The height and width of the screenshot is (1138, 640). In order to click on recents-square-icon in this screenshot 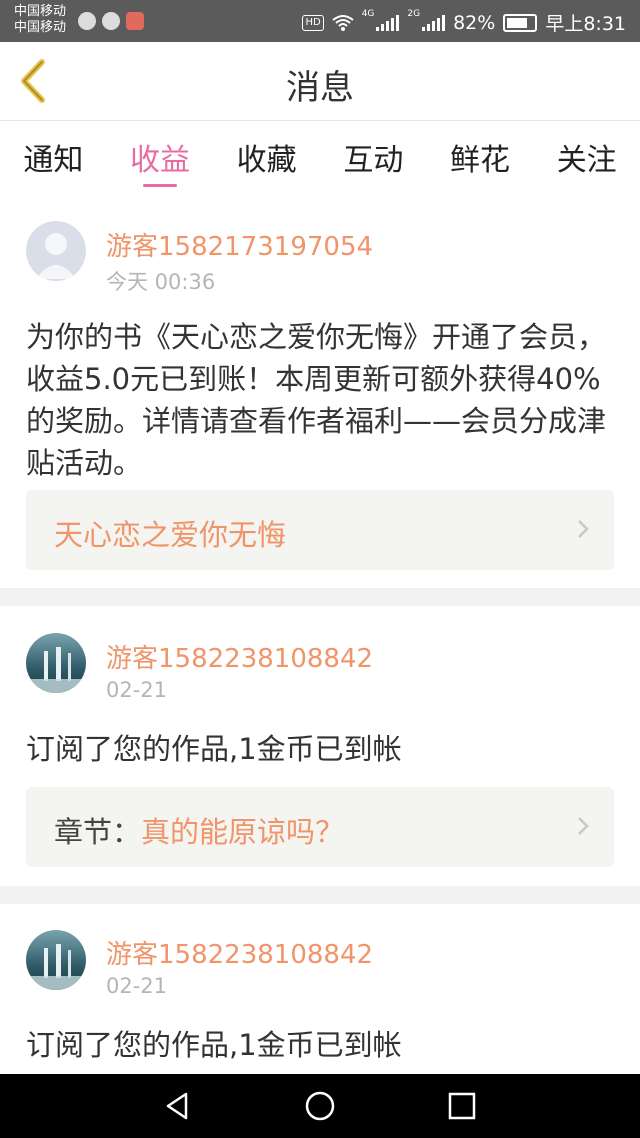, I will do `click(462, 1106)`.